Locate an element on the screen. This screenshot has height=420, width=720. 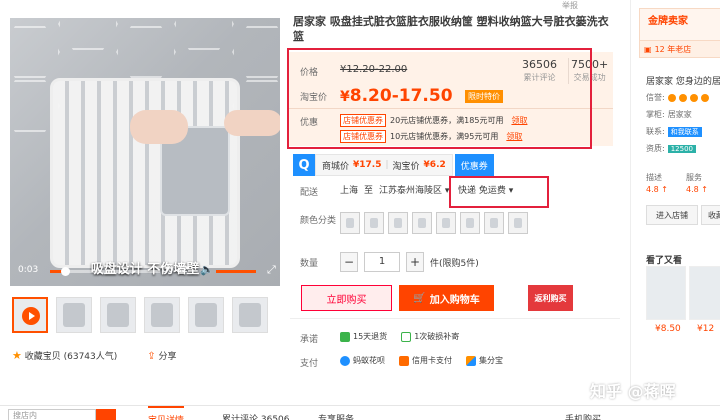
decrease-button: − is located at coordinates (349, 262).